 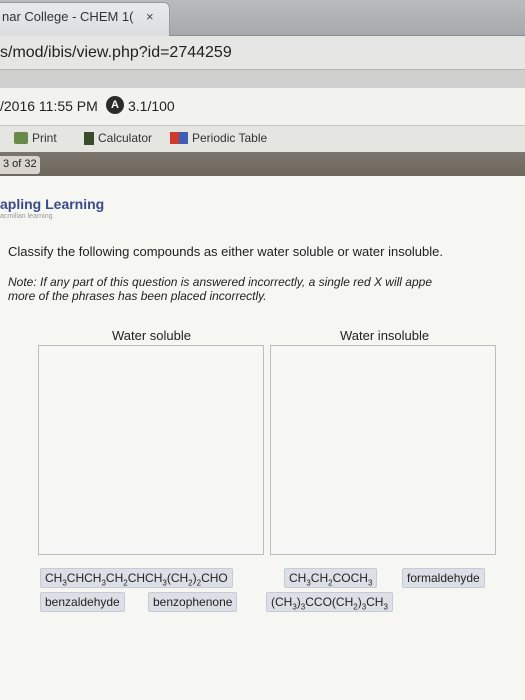 I want to click on pager-bar: 3 of 32, so click(x=262, y=164).